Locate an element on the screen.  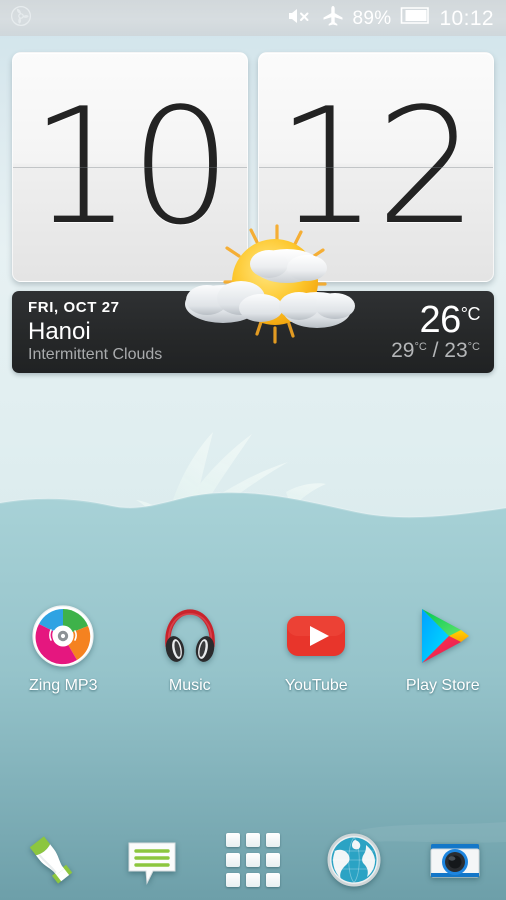
airplane-mode-icon is located at coordinates (333, 18).